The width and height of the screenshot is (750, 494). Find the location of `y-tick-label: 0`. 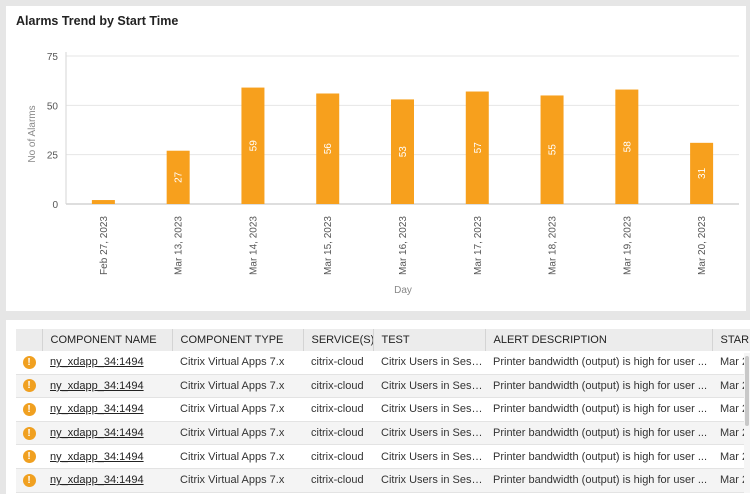

y-tick-label: 0 is located at coordinates (55, 205).